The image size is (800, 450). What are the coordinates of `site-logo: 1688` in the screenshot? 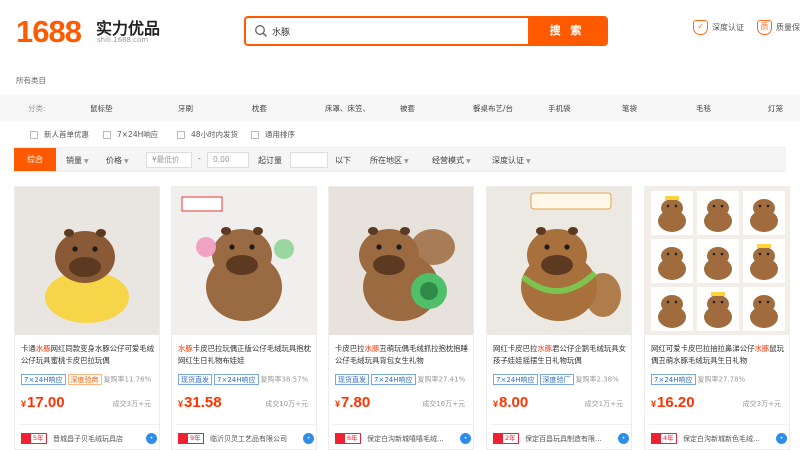 It's located at (49, 32).